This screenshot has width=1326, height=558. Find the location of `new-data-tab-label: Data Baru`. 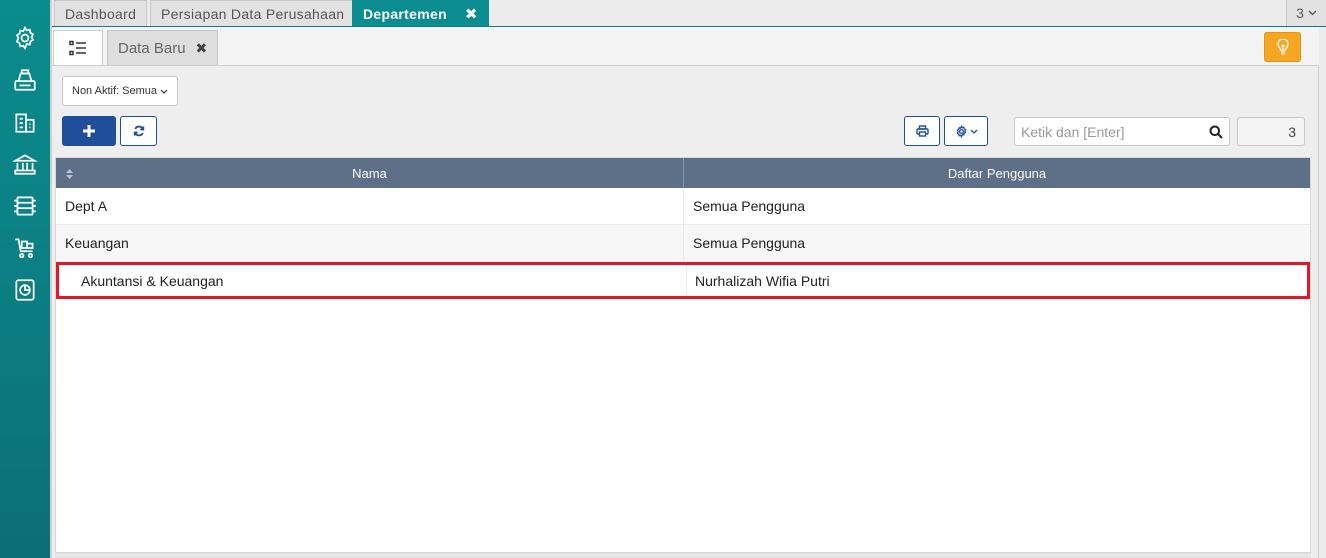

new-data-tab-label: Data Baru is located at coordinates (152, 48).